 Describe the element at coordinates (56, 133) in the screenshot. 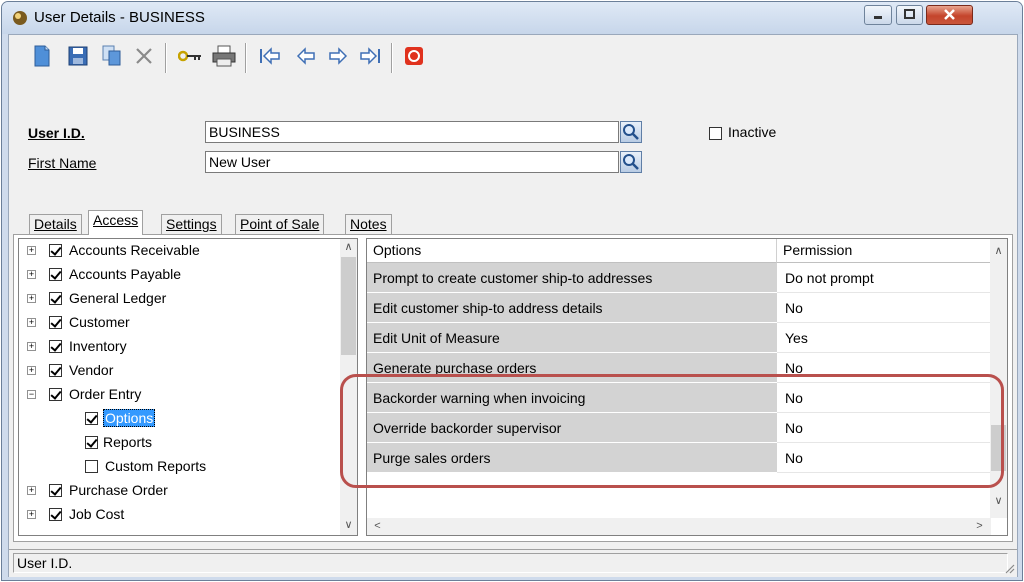

I see `user-id-label: User I.D.` at that location.